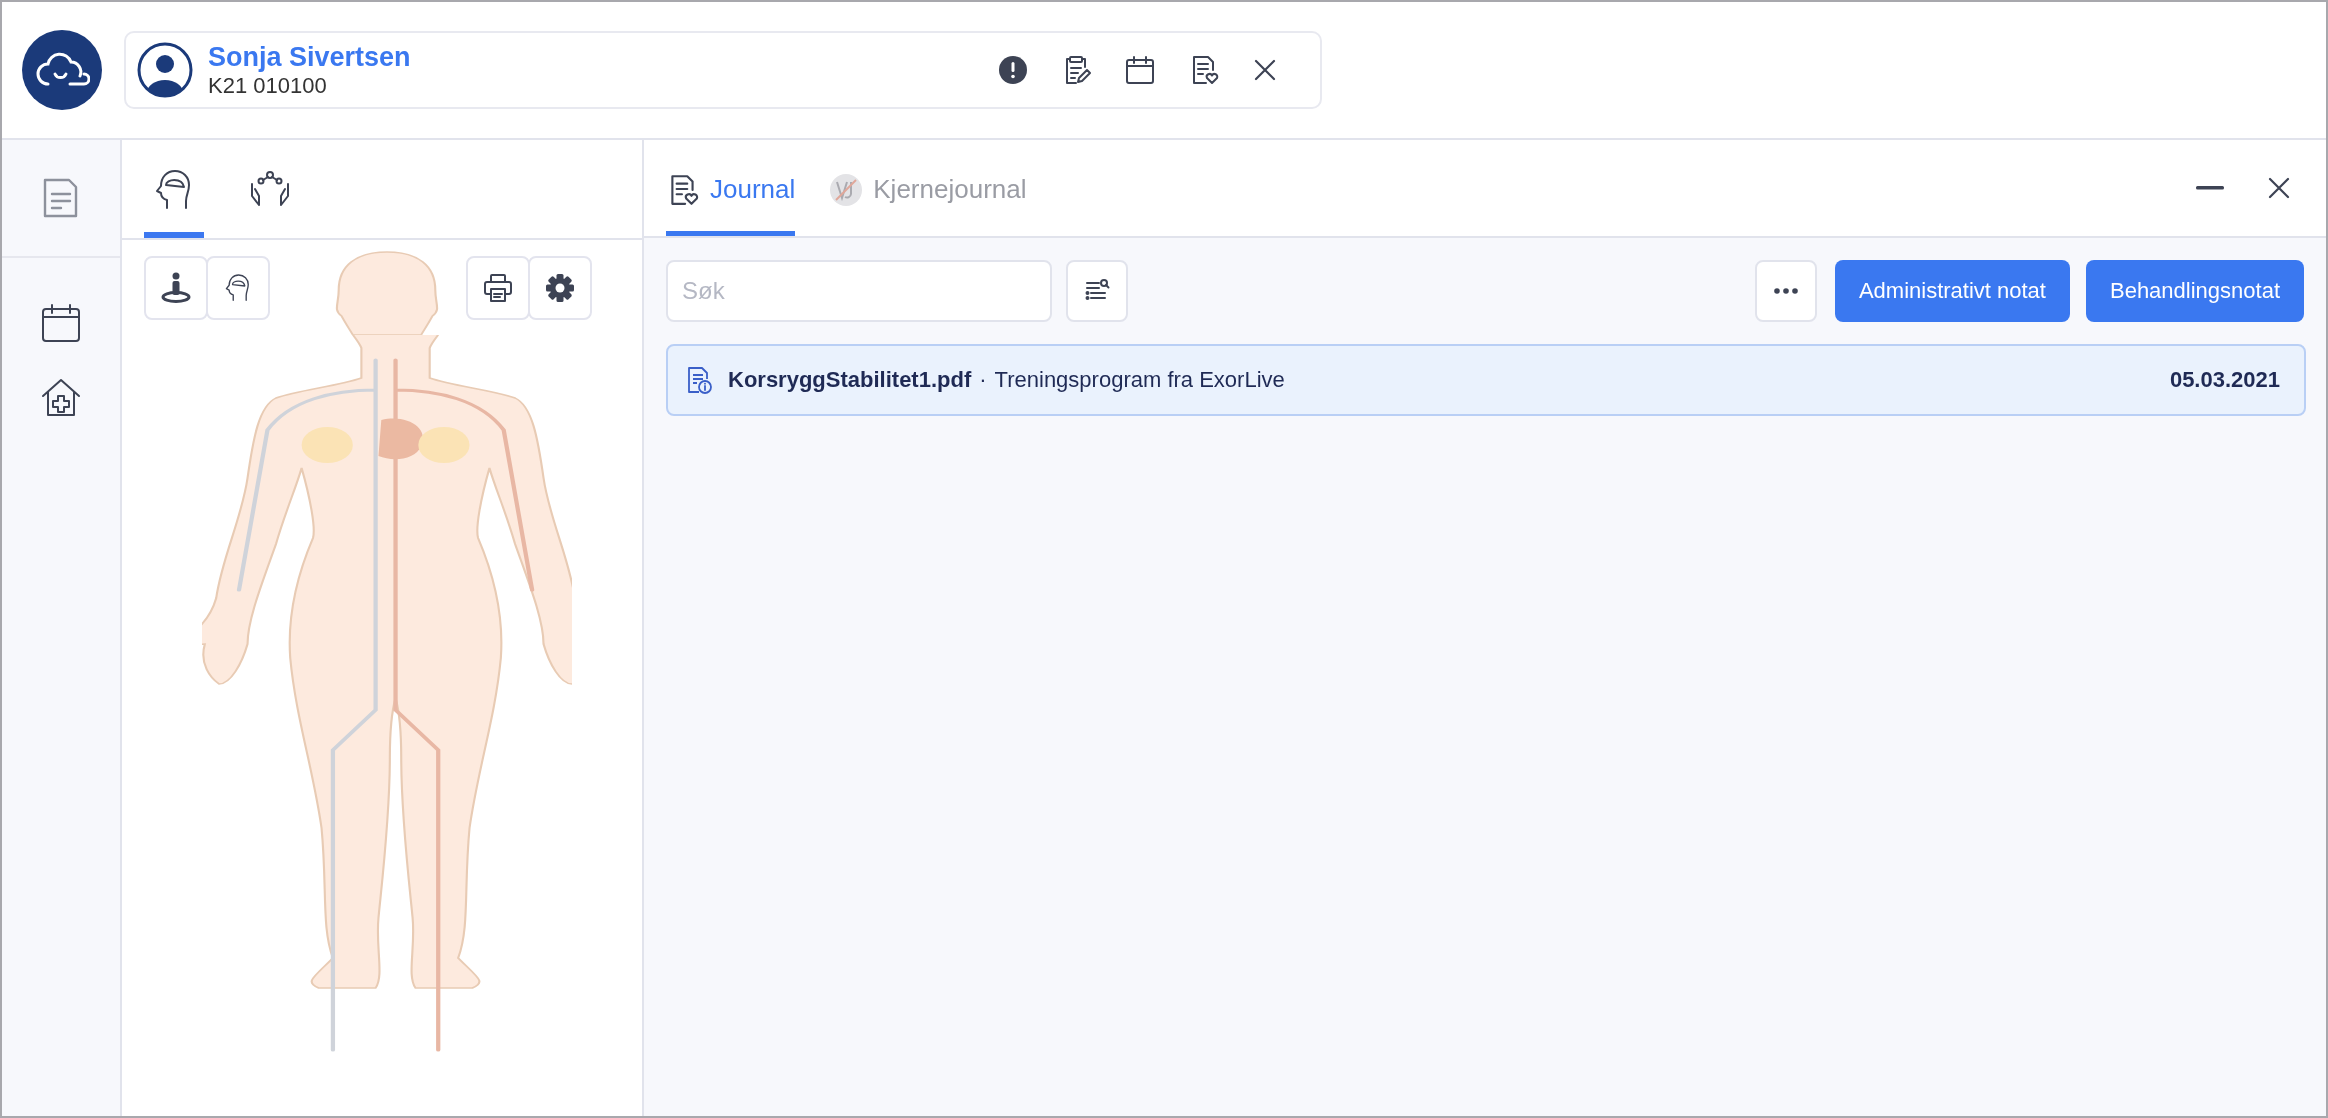 The height and width of the screenshot is (1118, 2328). What do you see at coordinates (850, 380) in the screenshot?
I see `file-name: KorsryggStabilitet1.pdf` at bounding box center [850, 380].